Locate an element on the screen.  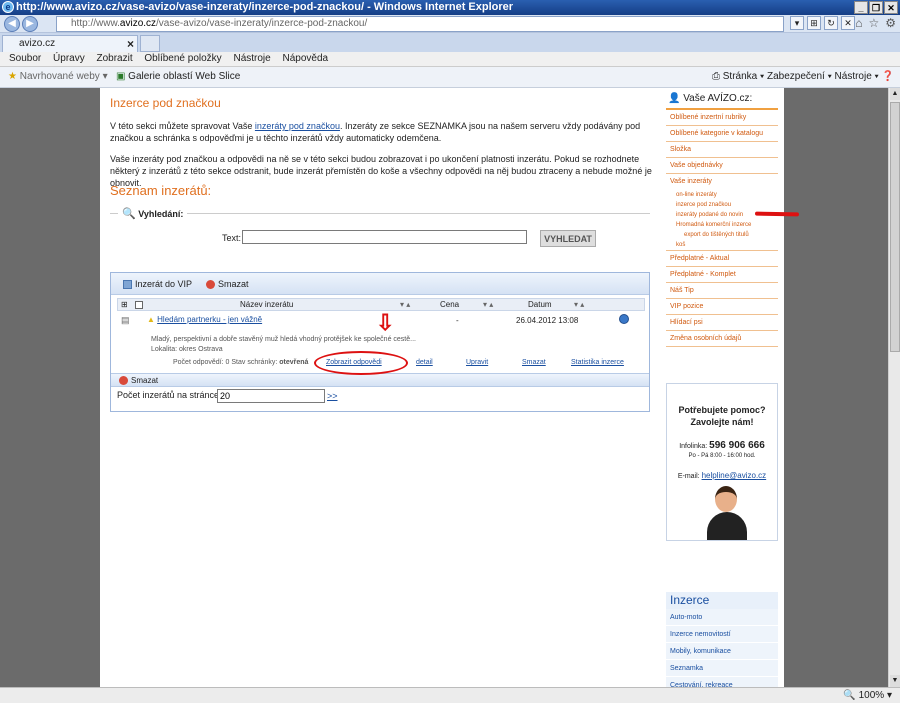
col-date: Datum is located at coordinates (540, 305).